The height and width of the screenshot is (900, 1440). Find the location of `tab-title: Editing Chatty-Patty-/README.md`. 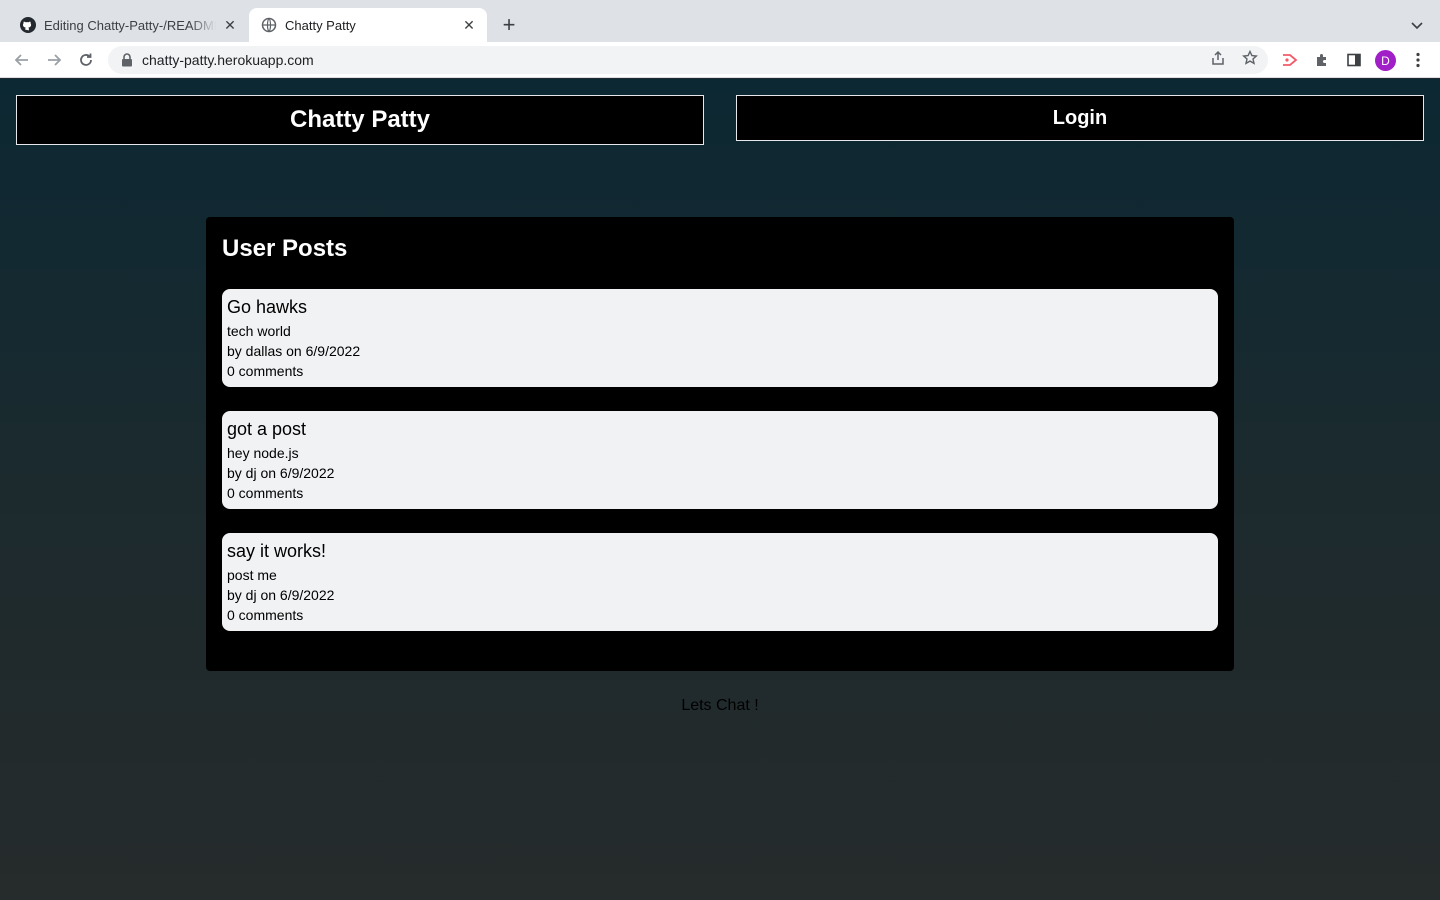

tab-title: Editing Chatty-Patty-/README.md is located at coordinates (130, 25).